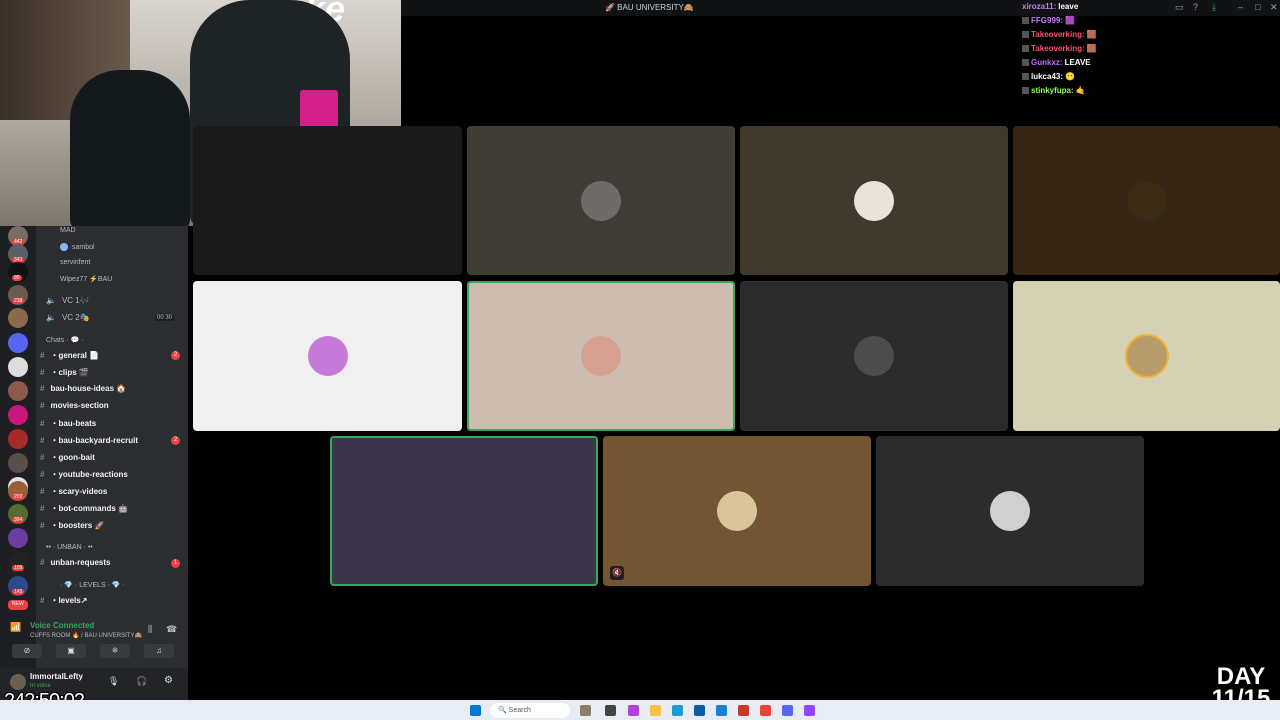 This screenshot has width=1280, height=720. Describe the element at coordinates (18, 514) in the screenshot. I see `server-icon: 394` at that location.